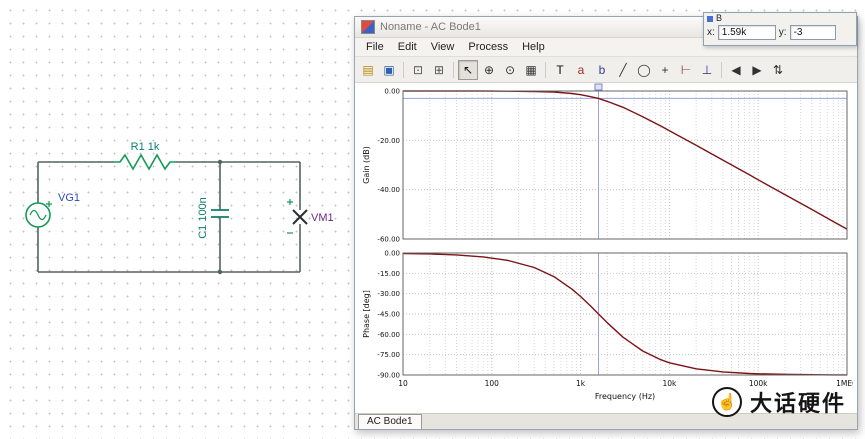  What do you see at coordinates (531, 70) in the screenshot?
I see `grid-toggle-icon: ▦` at bounding box center [531, 70].